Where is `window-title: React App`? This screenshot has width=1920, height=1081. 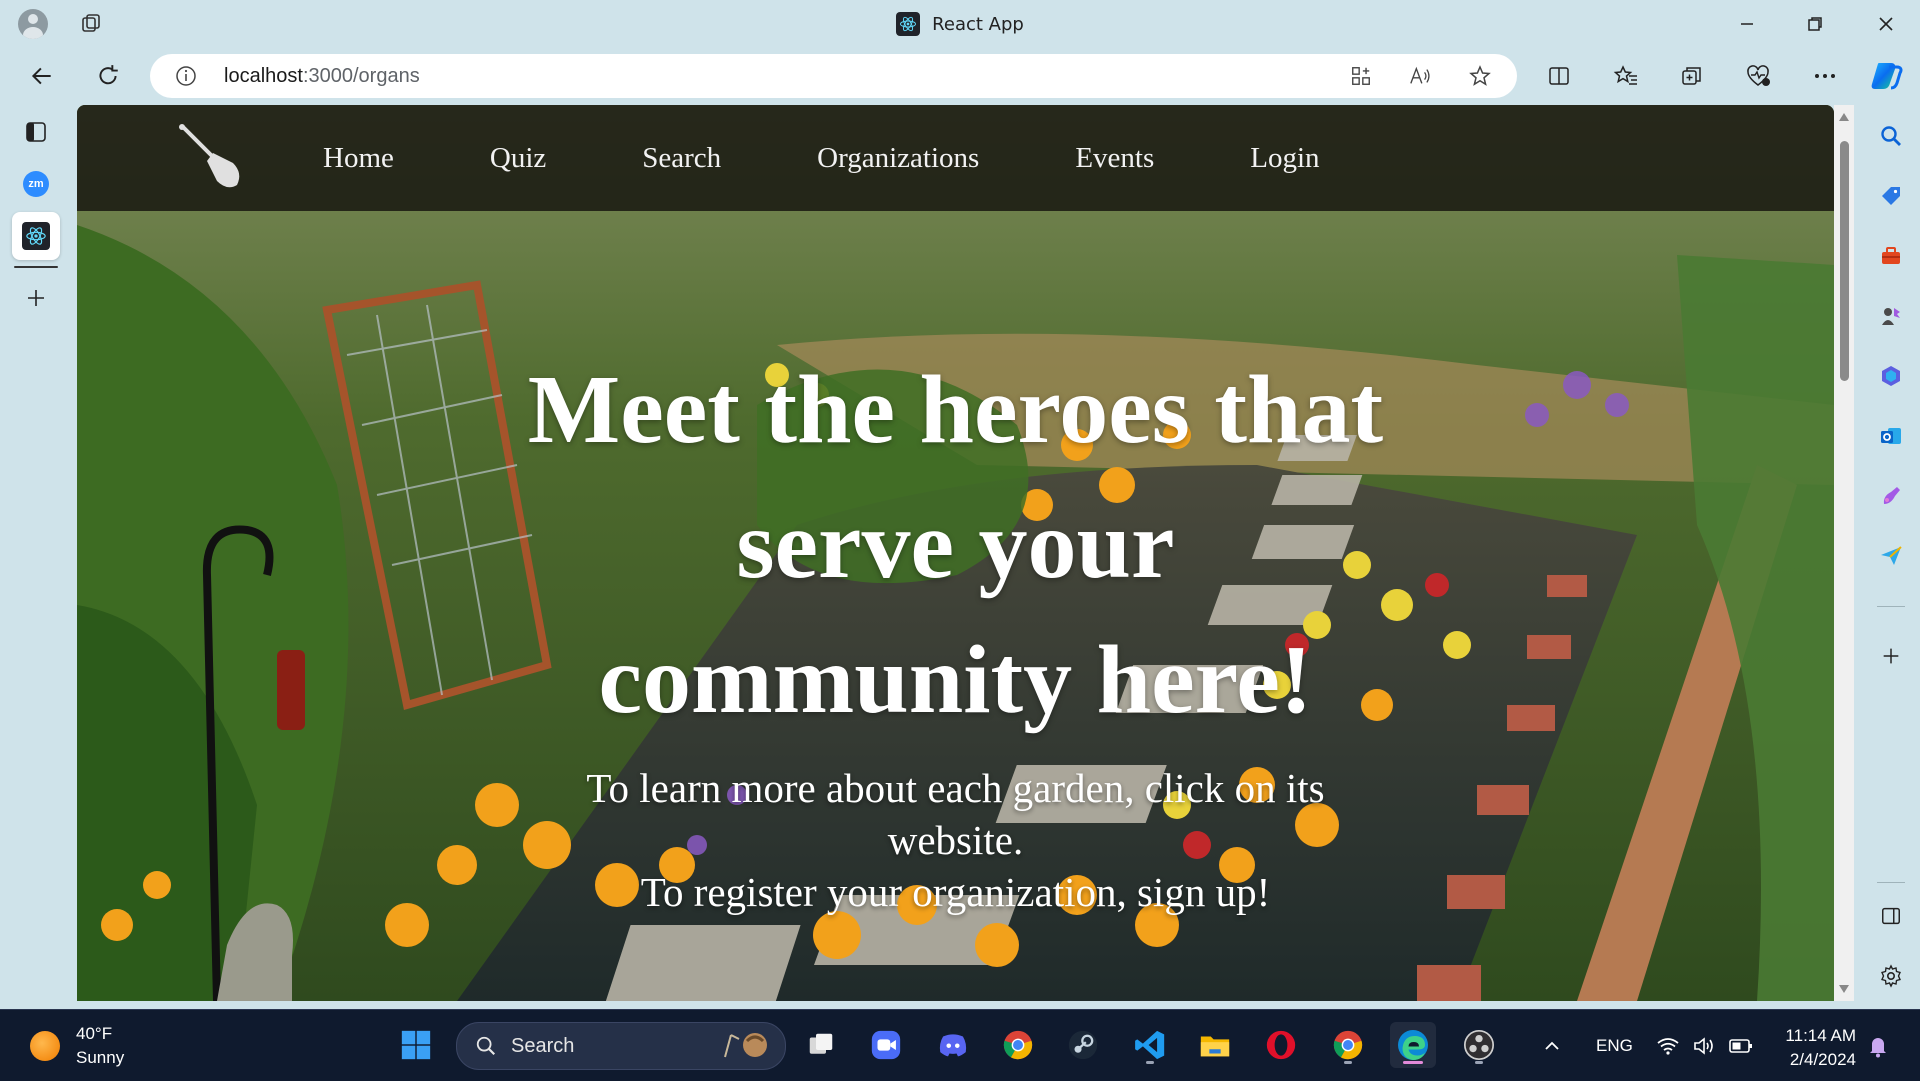
window-title: React App is located at coordinates (978, 24).